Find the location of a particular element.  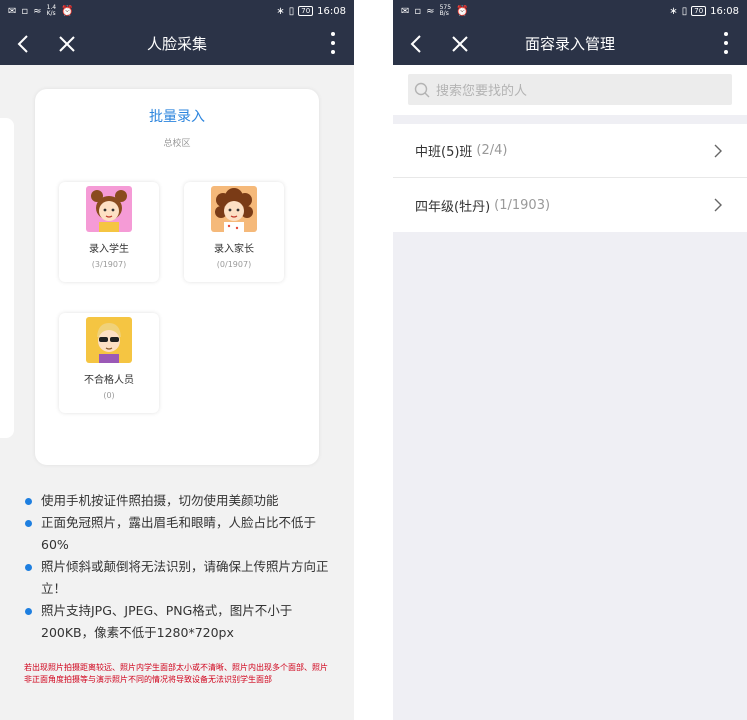

status-bar: ✉ ▫ ≈ 1.4 K/s ⏰ ∗ ▯ 70 16:08 is located at coordinates (177, 11).